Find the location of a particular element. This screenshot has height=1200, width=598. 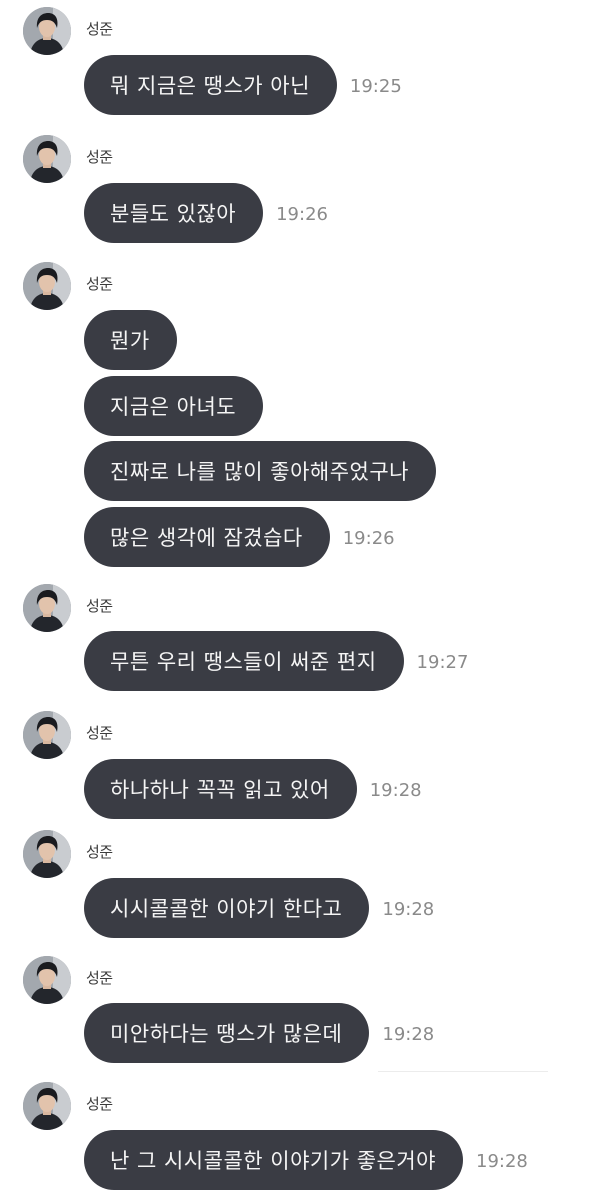

message-time: 19:25 is located at coordinates (375, 86).